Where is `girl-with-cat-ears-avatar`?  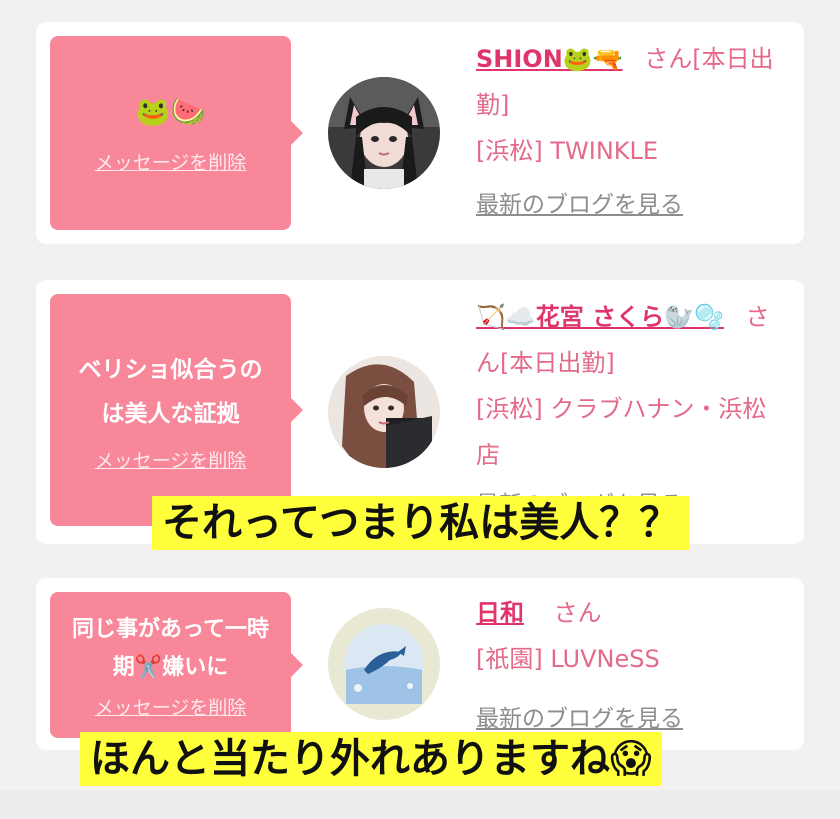
girl-with-cat-ears-avatar is located at coordinates (384, 133).